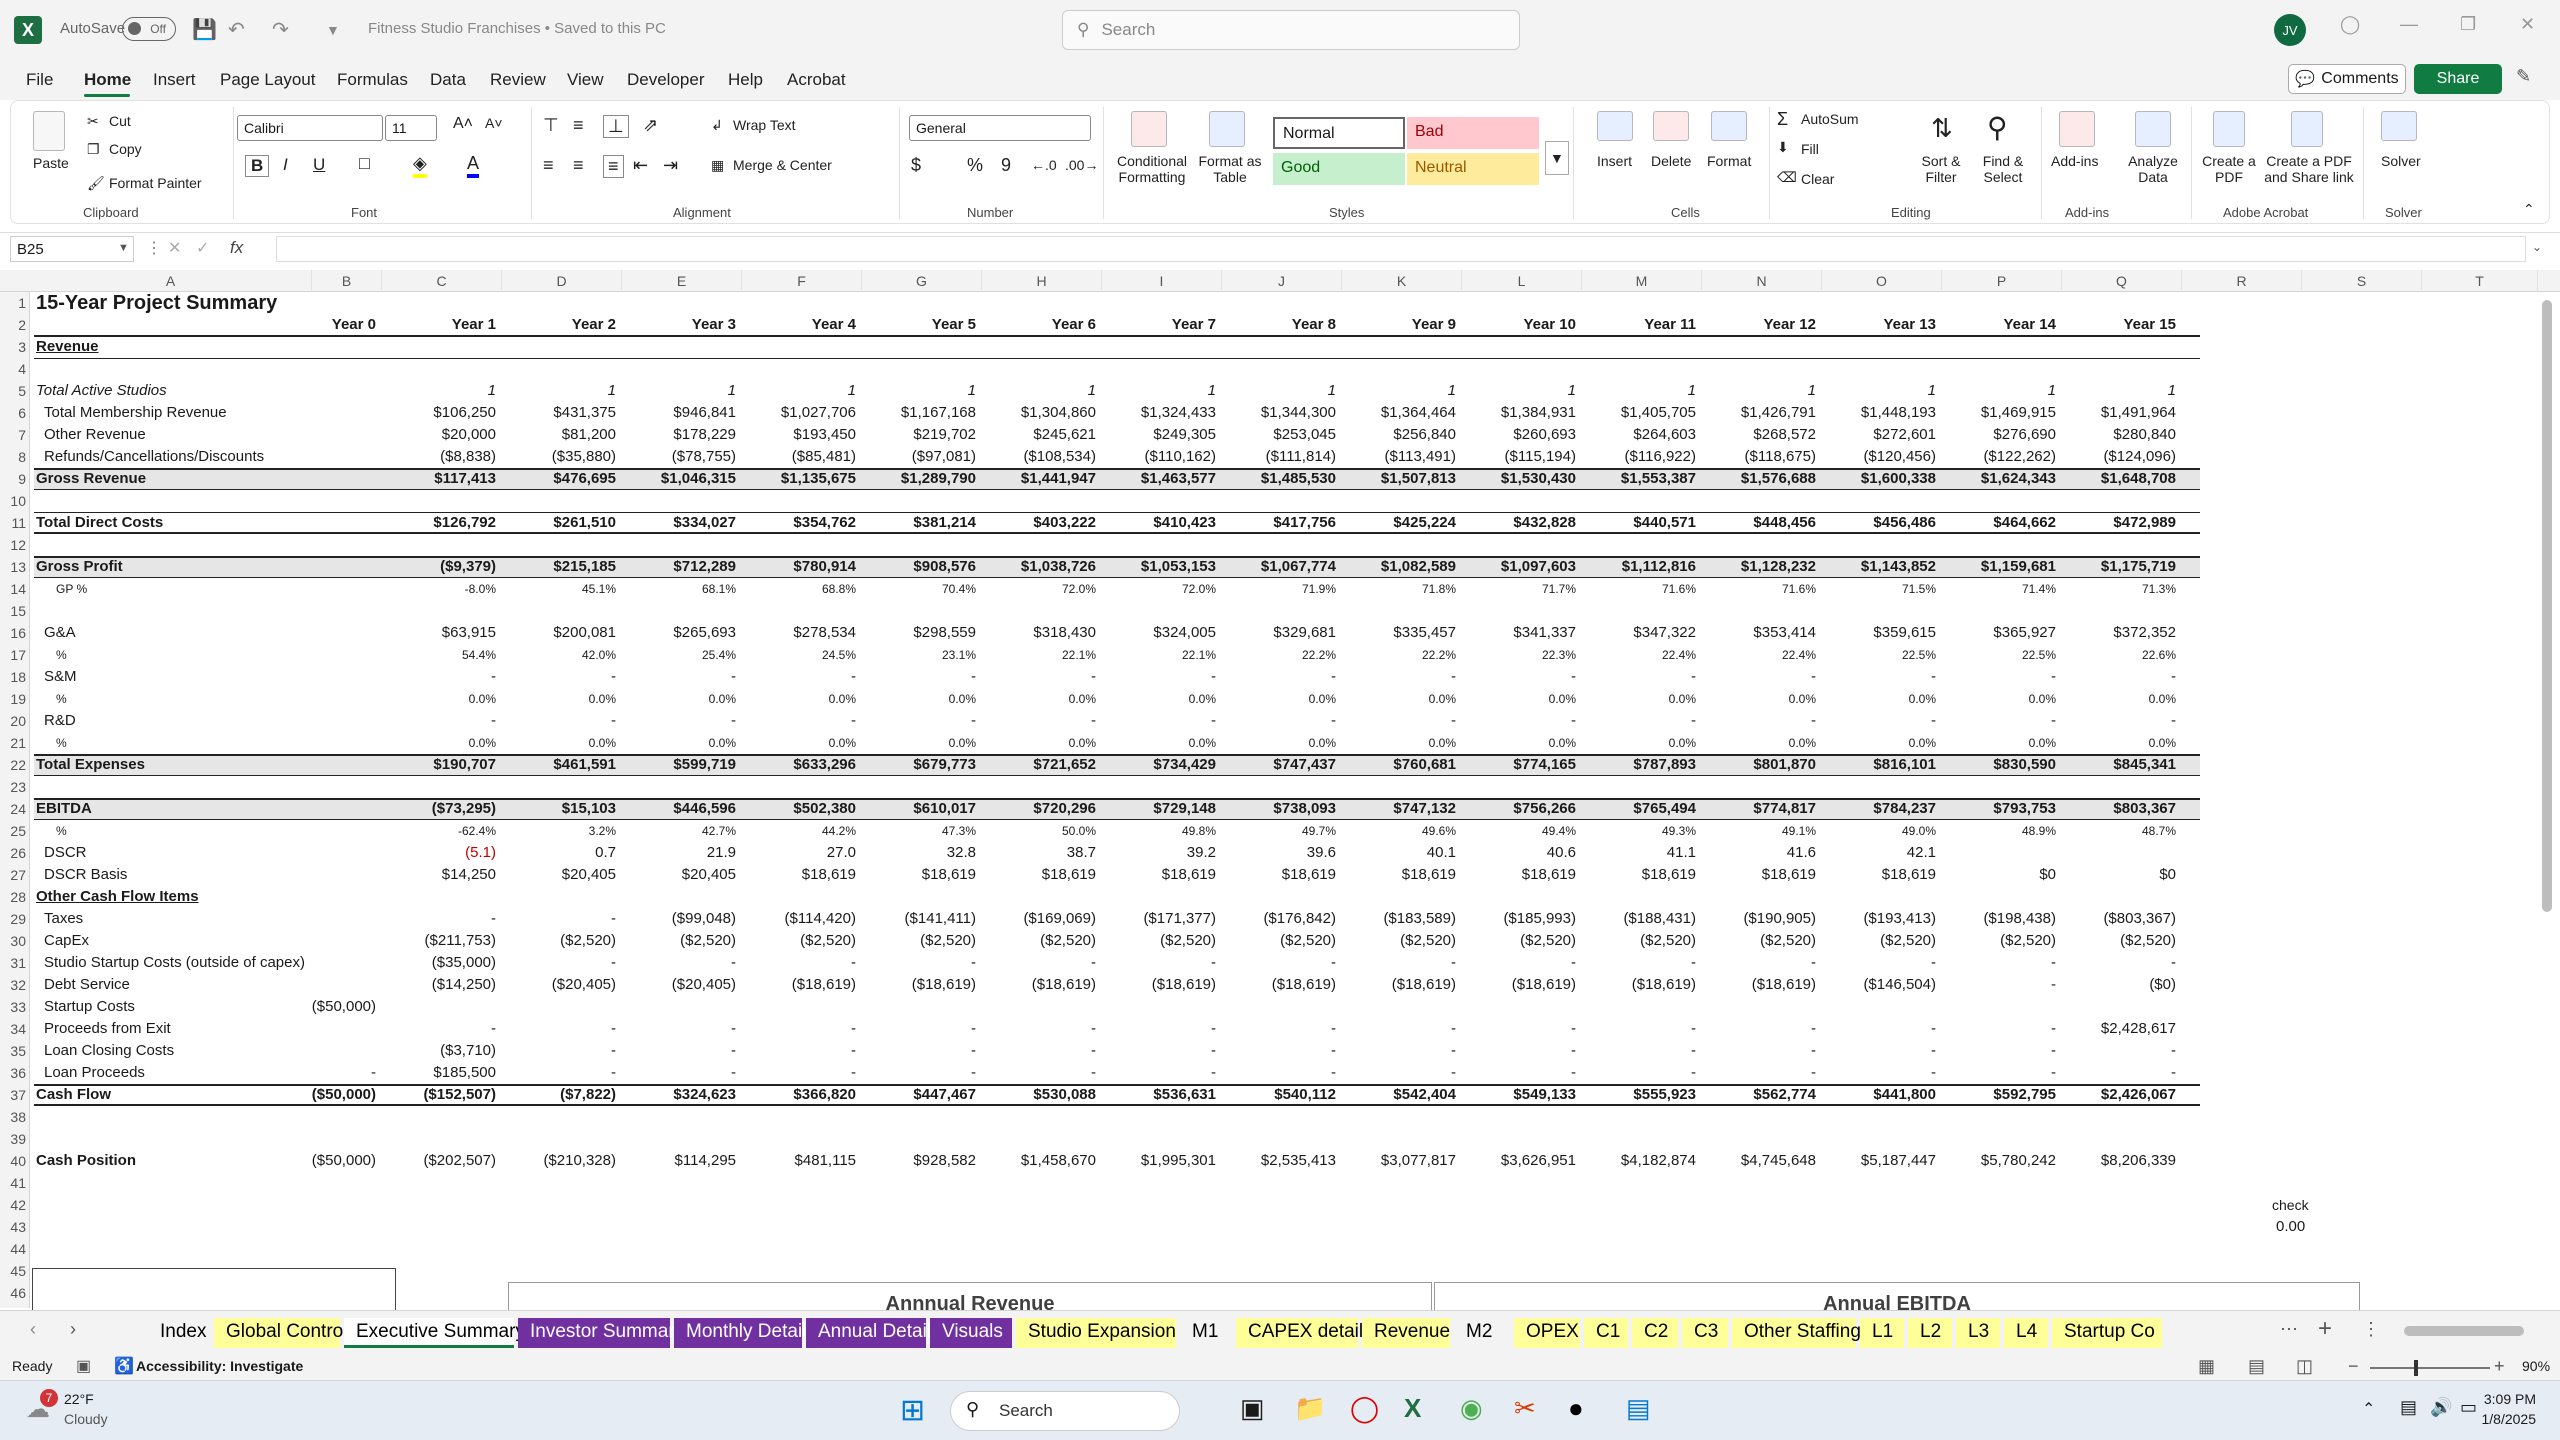 This screenshot has height=1440, width=2560. Describe the element at coordinates (79, 567) in the screenshot. I see `row-label: Gross Profit` at that location.